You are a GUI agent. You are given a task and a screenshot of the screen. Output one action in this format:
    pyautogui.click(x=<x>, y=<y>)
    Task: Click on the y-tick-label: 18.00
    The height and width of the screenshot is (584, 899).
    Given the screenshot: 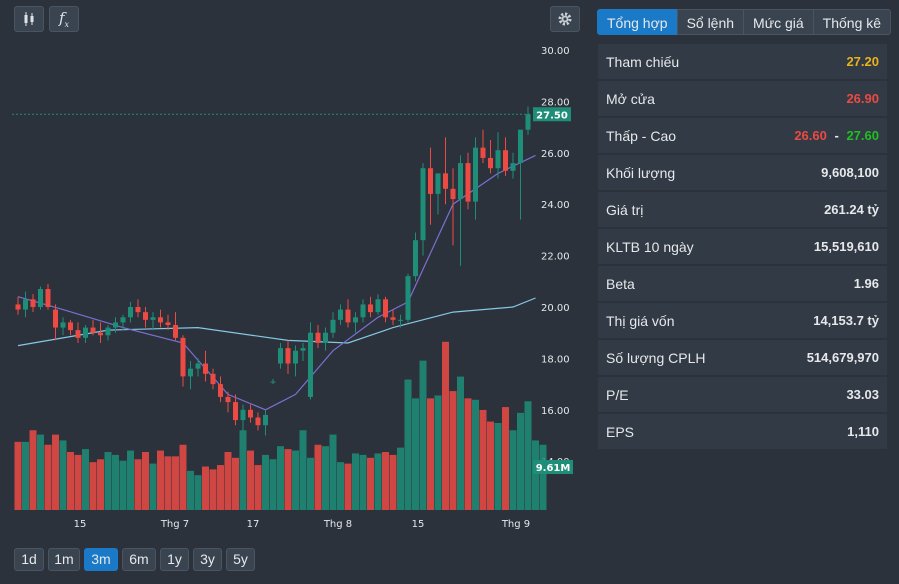 What is the action you would take?
    pyautogui.click(x=555, y=359)
    